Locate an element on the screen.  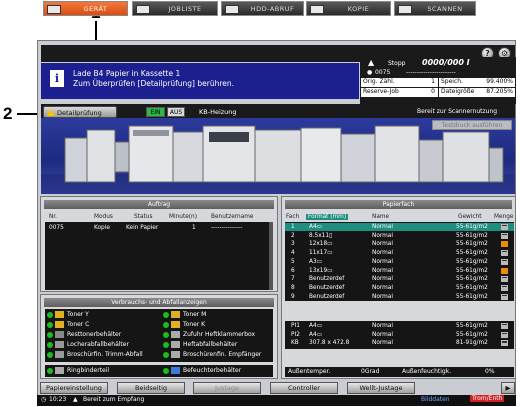
job-scrollbar is located at coordinates (271, 256).